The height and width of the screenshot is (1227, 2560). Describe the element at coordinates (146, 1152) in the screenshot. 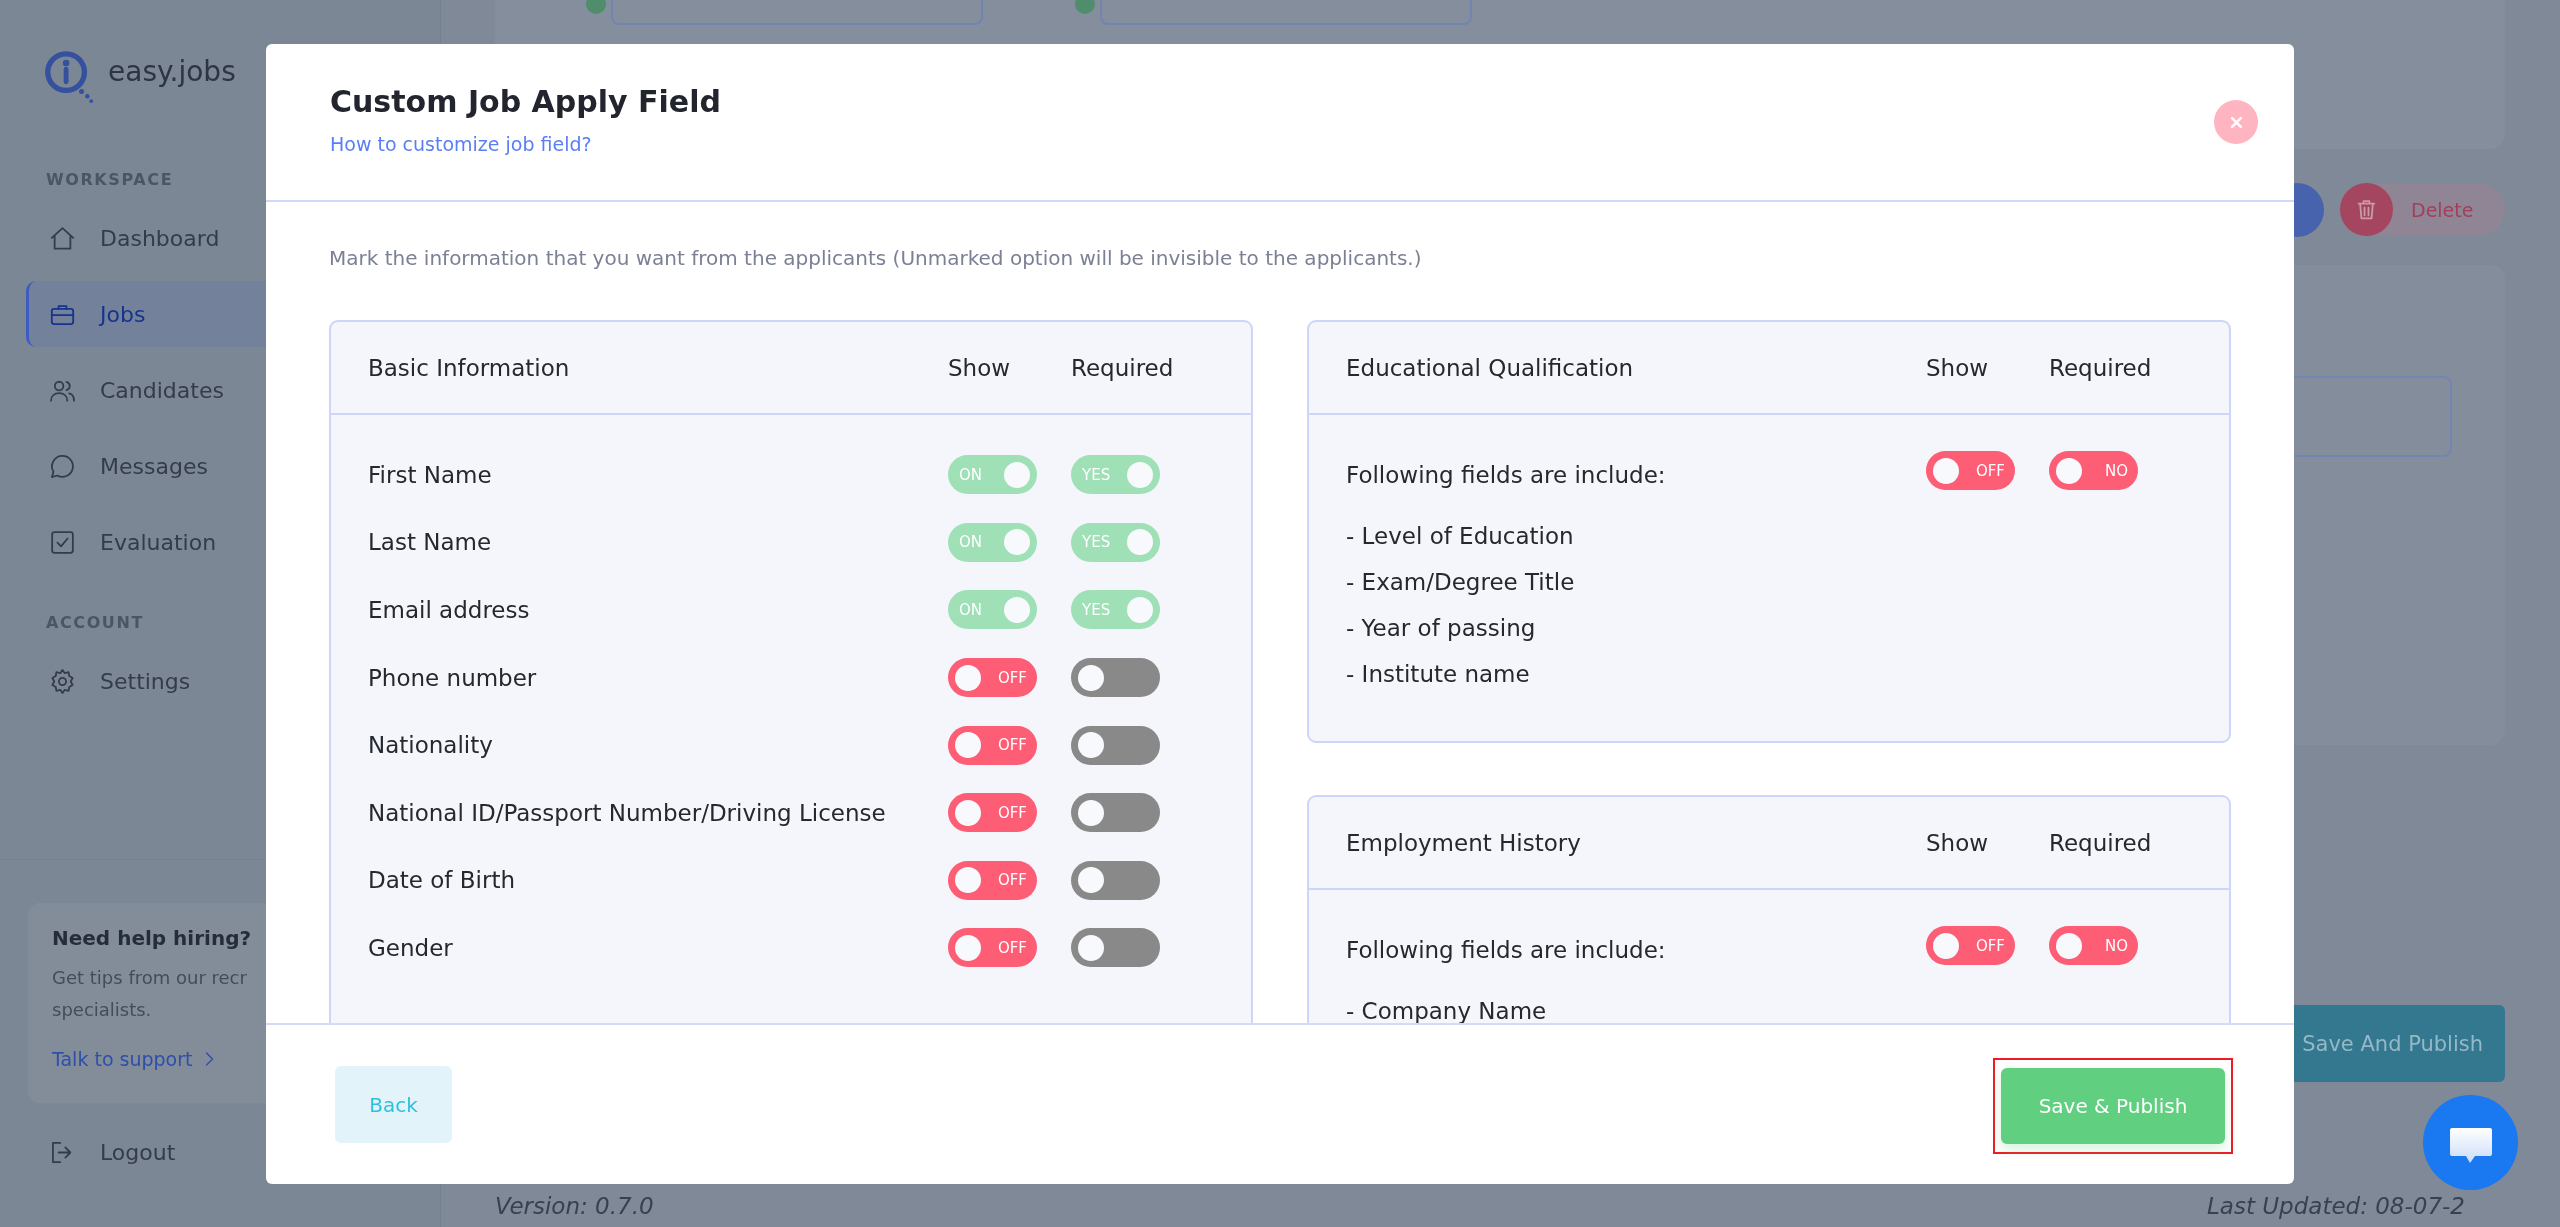

I see `logout-item: Logout` at that location.